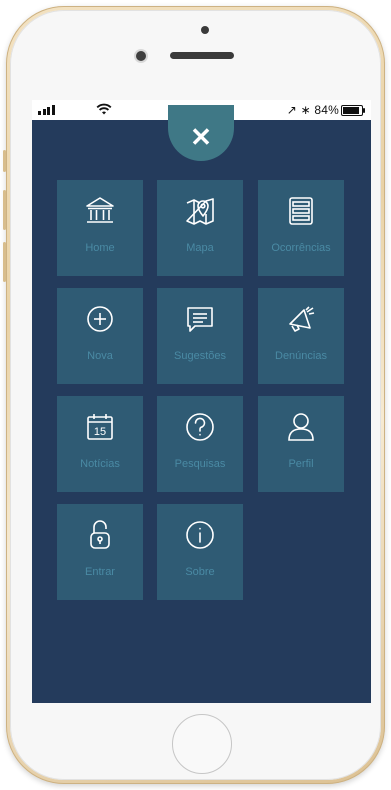 The image size is (391, 790). Describe the element at coordinates (298, 110) in the screenshot. I see `location-bluetooth-icons: ↗ ∗` at that location.